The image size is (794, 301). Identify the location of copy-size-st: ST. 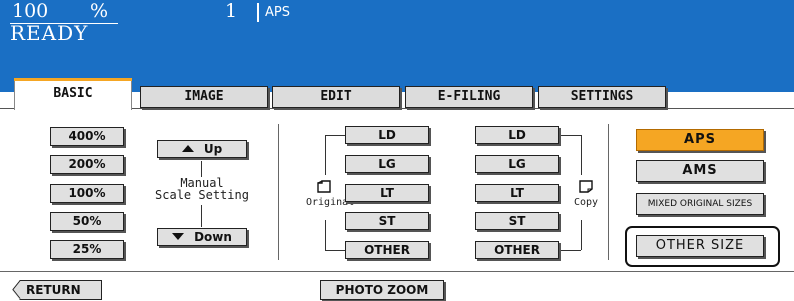
(517, 221).